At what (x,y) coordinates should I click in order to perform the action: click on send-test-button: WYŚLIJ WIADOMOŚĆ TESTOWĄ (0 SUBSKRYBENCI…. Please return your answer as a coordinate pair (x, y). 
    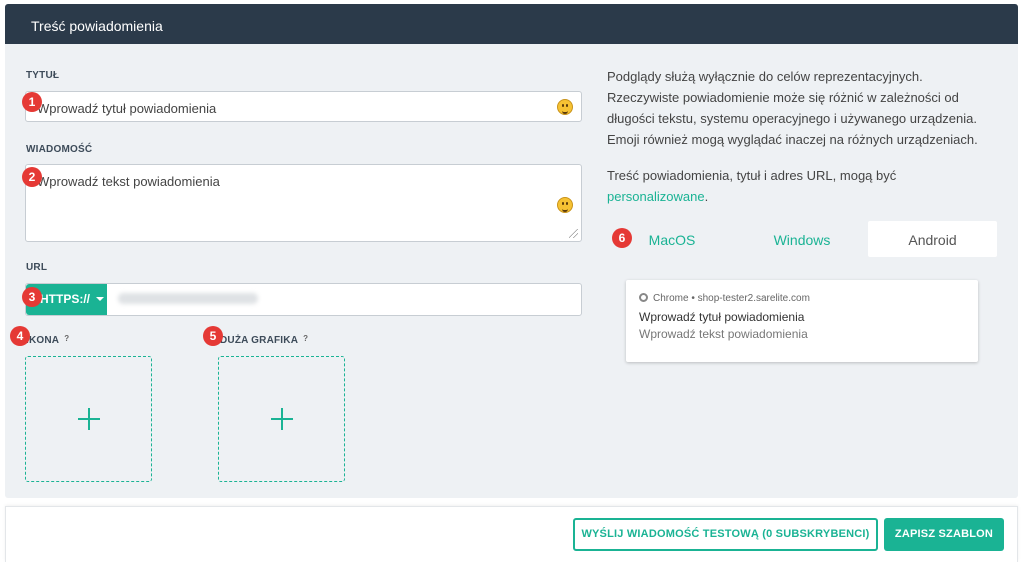
    Looking at the image, I should click on (725, 534).